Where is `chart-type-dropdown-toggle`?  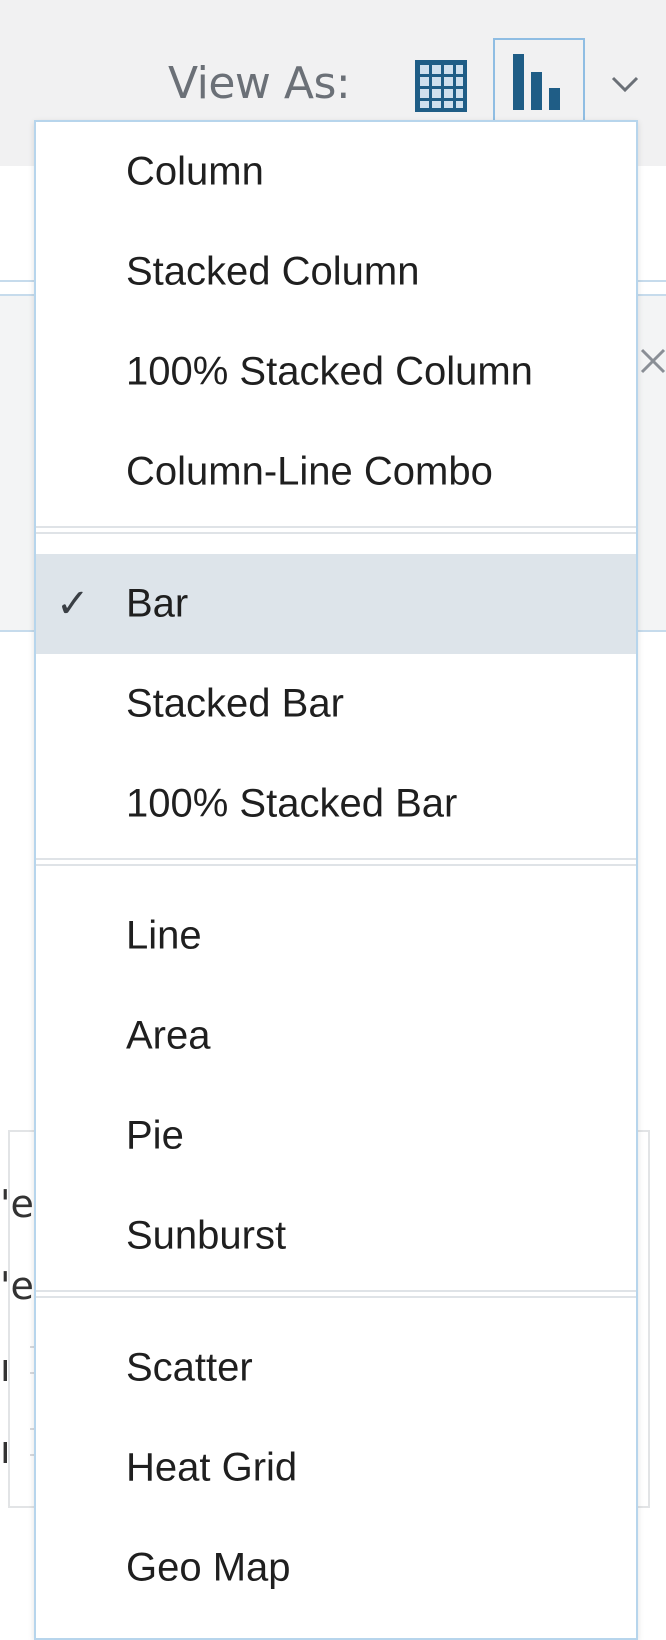 chart-type-dropdown-toggle is located at coordinates (625, 84).